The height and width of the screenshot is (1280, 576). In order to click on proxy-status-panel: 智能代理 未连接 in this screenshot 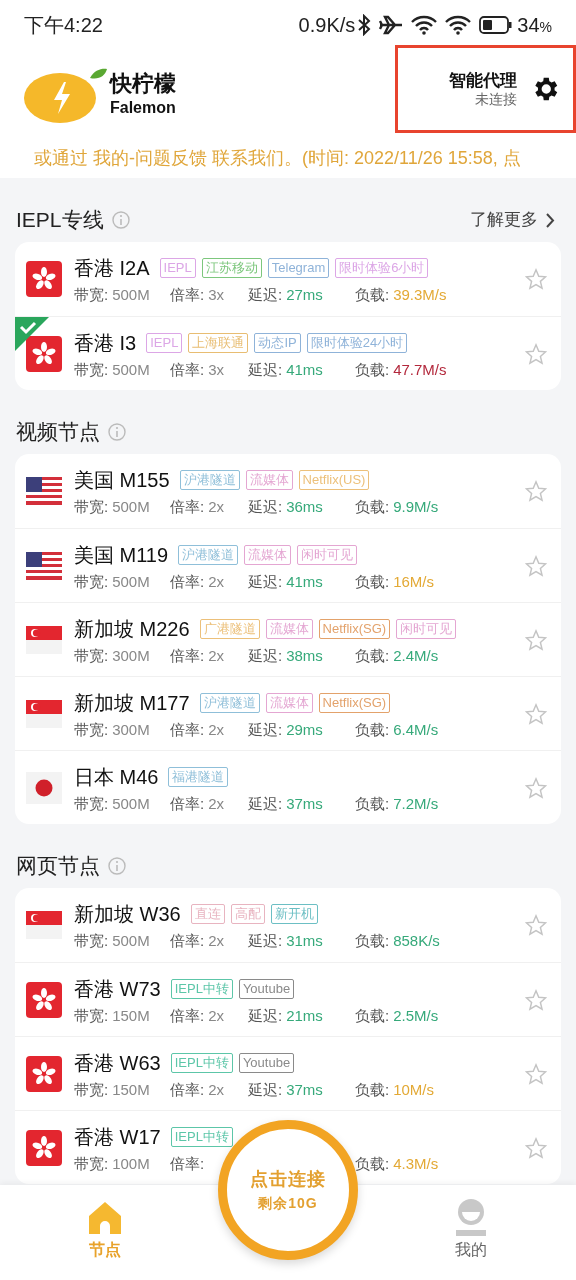, I will do `click(485, 89)`.